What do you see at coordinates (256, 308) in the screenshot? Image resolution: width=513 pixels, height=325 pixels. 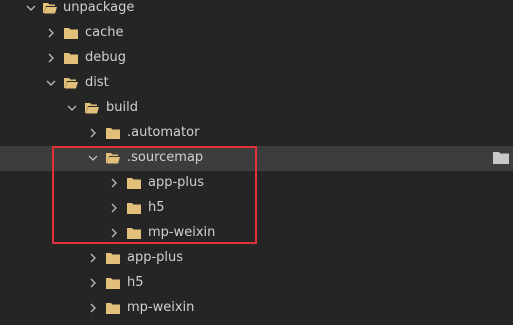 I see `tree-item-build-mp-weixin: mp-weixin` at bounding box center [256, 308].